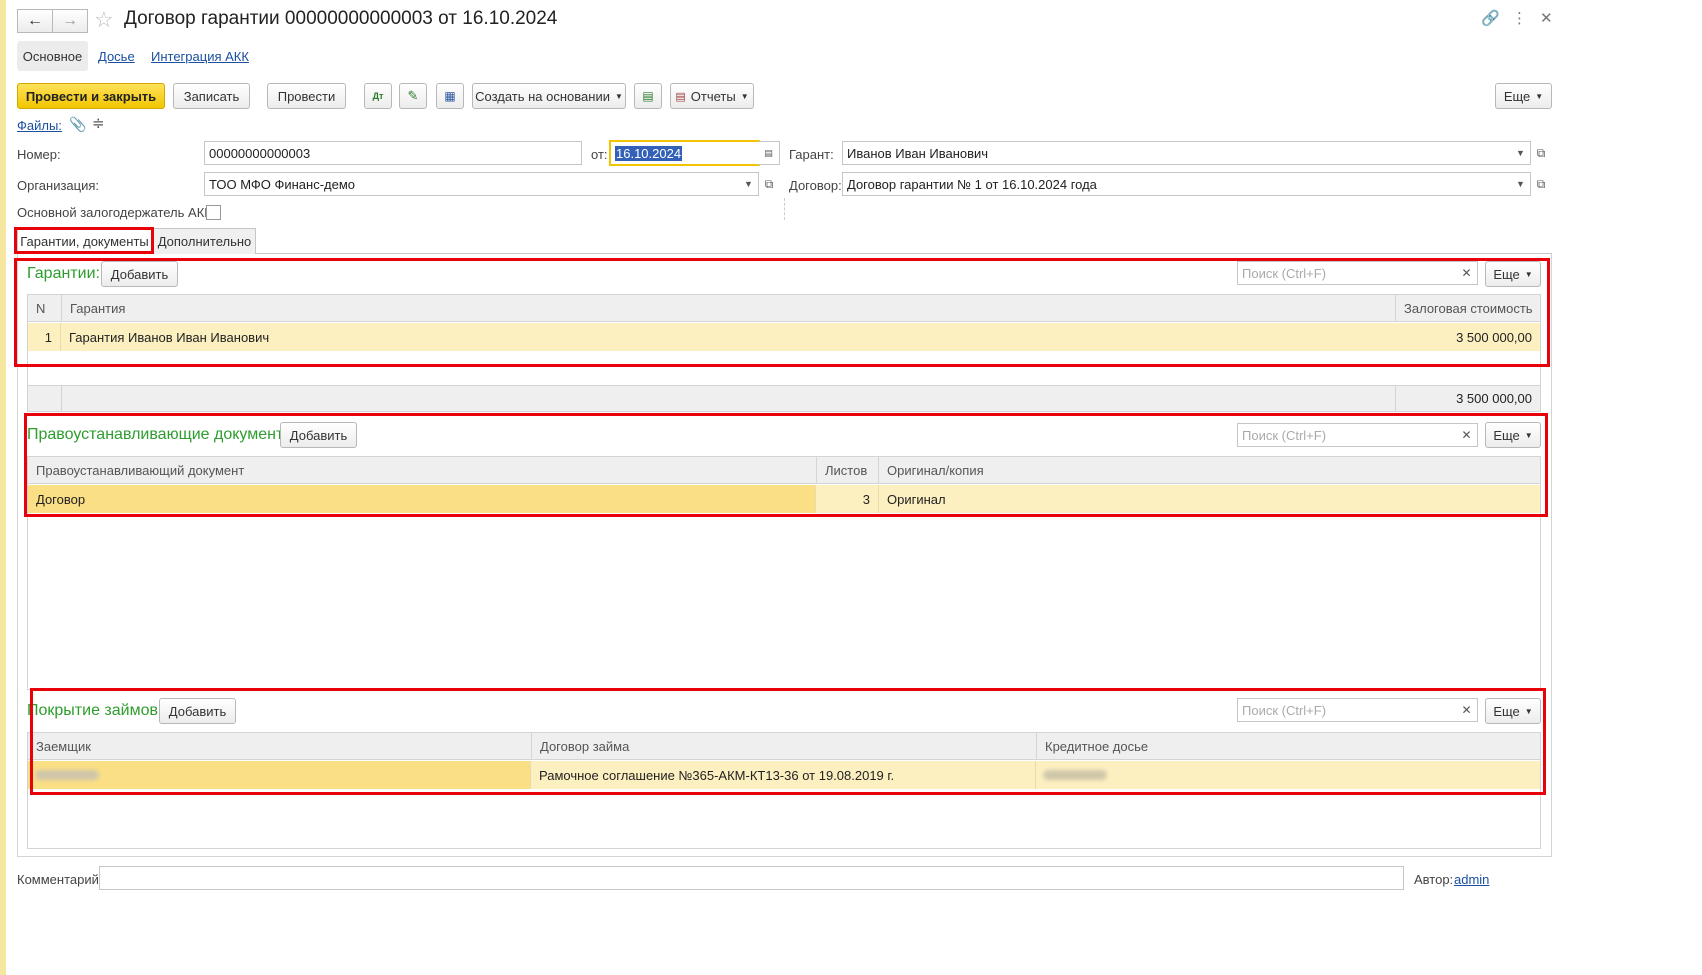 Image resolution: width=1702 pixels, height=975 pixels. What do you see at coordinates (1541, 184) in the screenshot?
I see `contract-open-icon: ⧉` at bounding box center [1541, 184].